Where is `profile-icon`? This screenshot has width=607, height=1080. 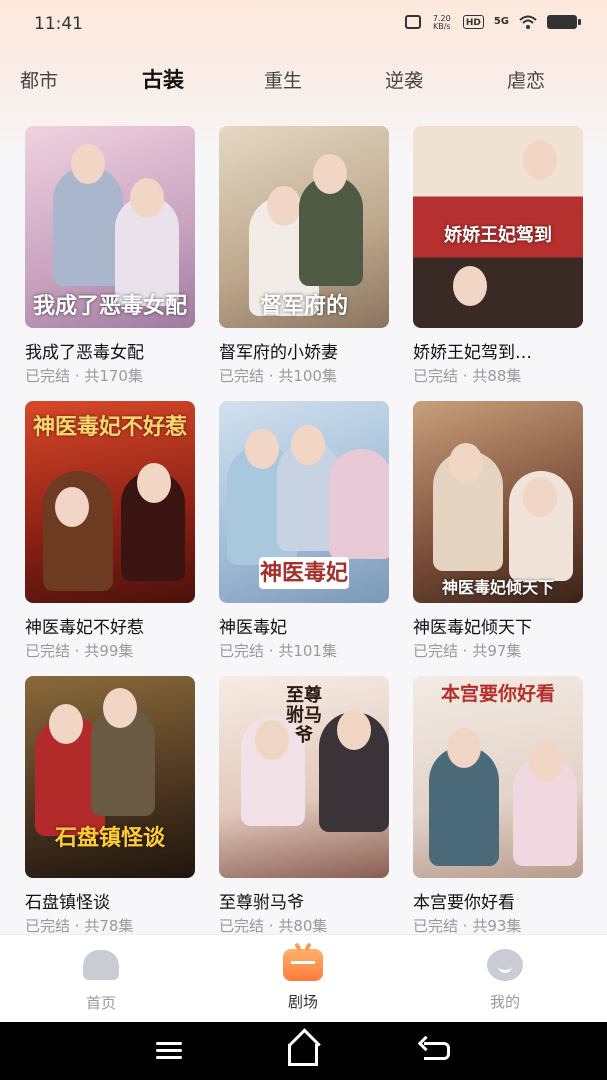
profile-icon is located at coordinates (505, 967).